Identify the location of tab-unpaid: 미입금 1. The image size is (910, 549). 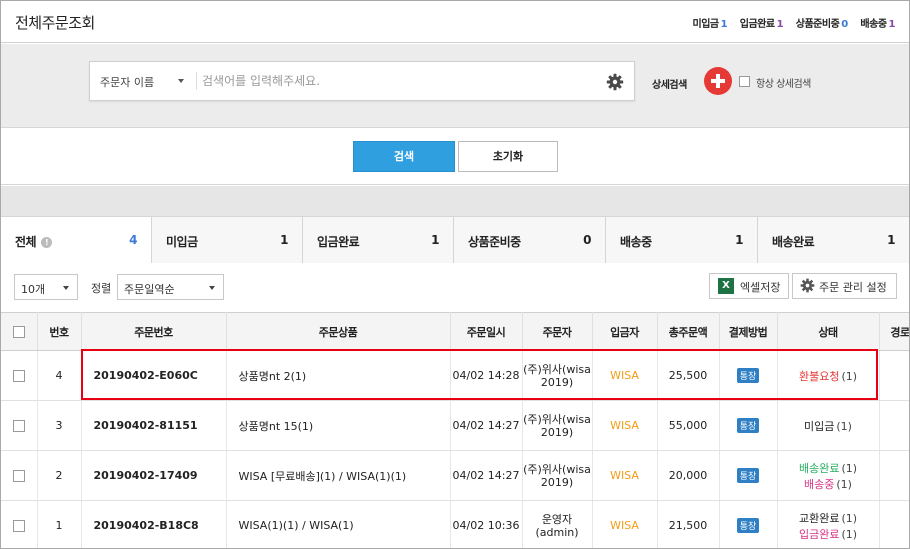
(226, 240).